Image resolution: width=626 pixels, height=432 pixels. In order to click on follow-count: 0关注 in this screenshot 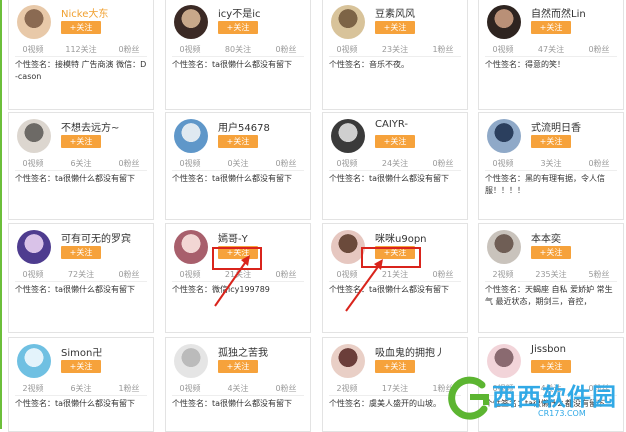, I will do `click(238, 163)`.